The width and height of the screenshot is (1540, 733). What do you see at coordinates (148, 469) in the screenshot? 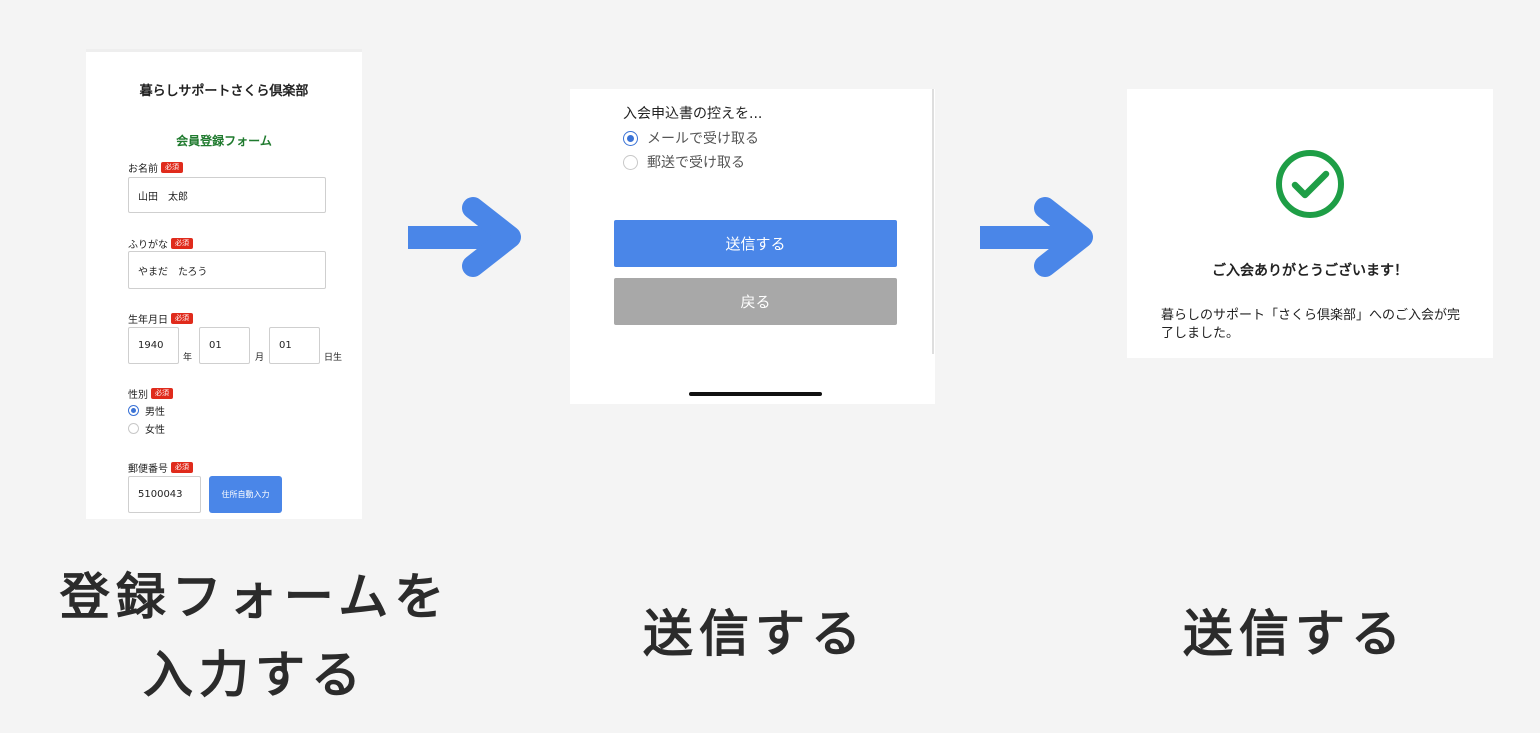
I see `postal-label: 郵便番号` at bounding box center [148, 469].